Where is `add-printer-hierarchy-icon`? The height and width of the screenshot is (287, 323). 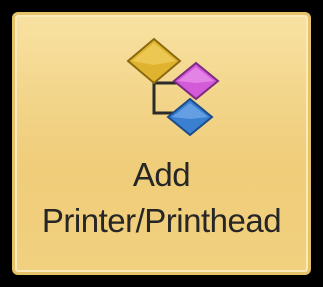
add-printer-hierarchy-icon is located at coordinates (173, 87).